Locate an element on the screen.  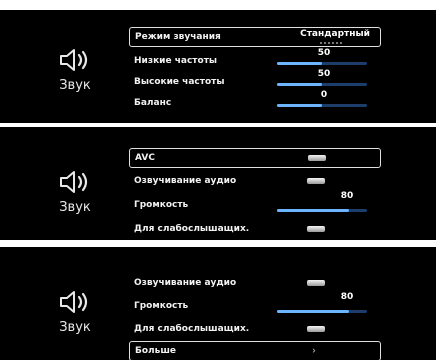
balance-value: 0 is located at coordinates (324, 95).